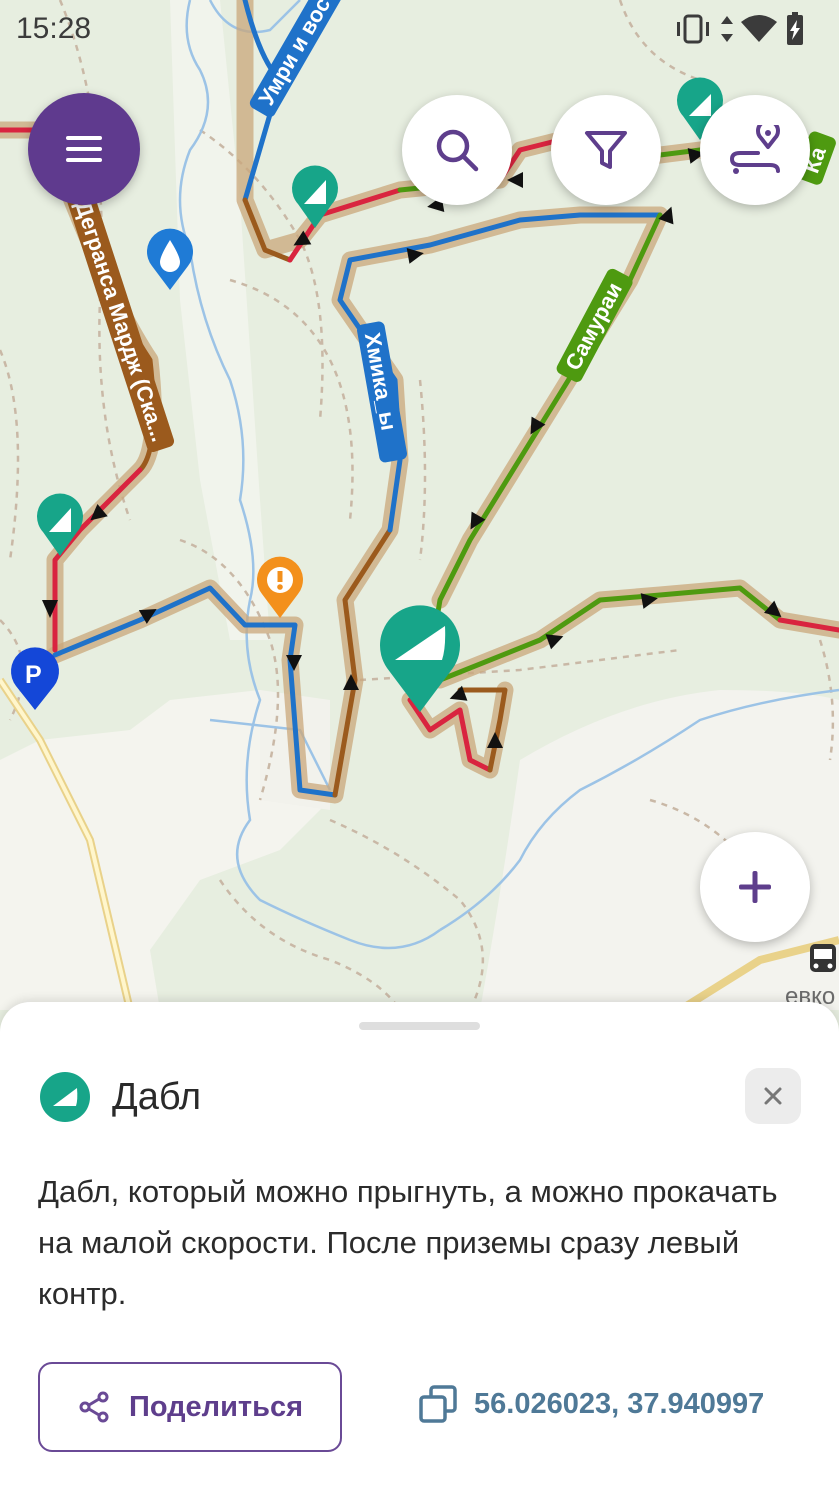 The width and height of the screenshot is (839, 1492). Describe the element at coordinates (54, 28) in the screenshot. I see `status-time: 15:28` at that location.